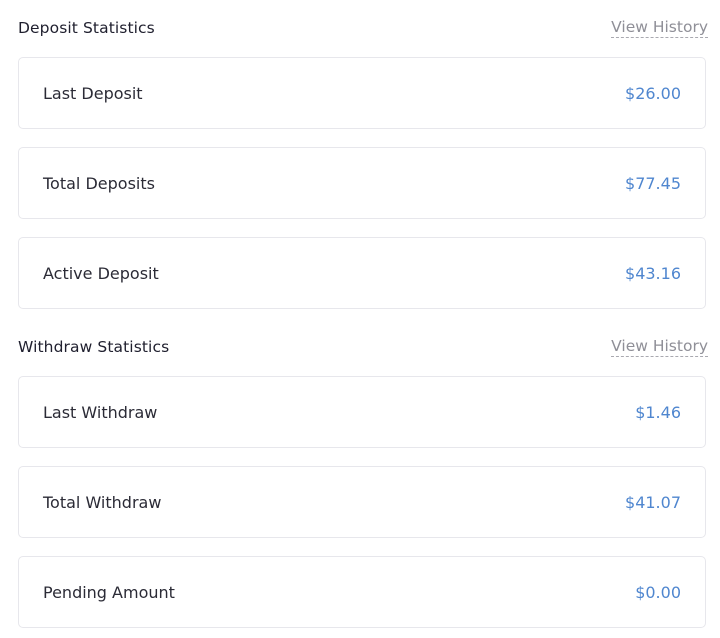  I want to click on last-deposit-card: Last Deposit $26.00, so click(362, 93).